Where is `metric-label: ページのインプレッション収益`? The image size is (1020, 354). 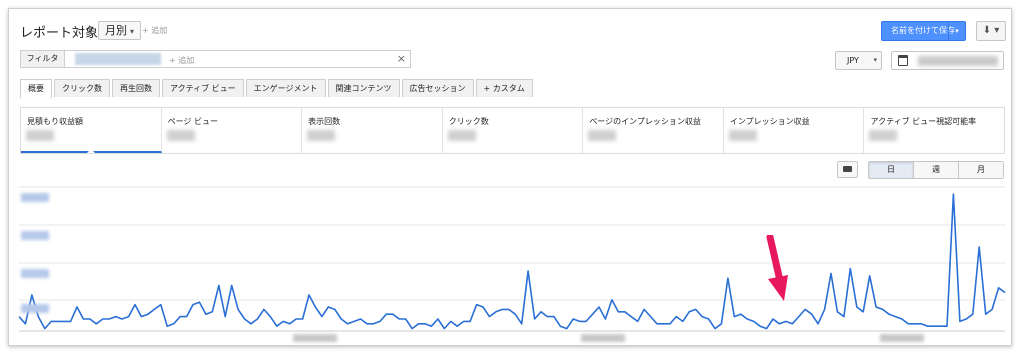
metric-label: ページのインプレッション収益 is located at coordinates (645, 121).